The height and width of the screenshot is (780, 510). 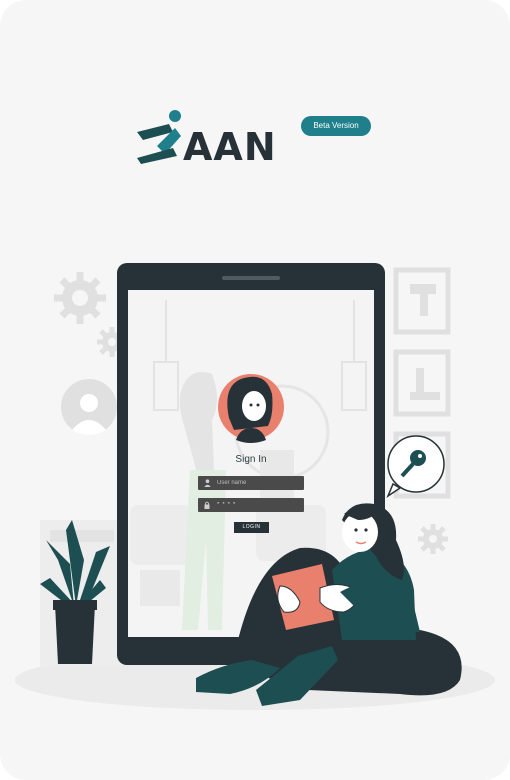 What do you see at coordinates (89, 407) in the screenshot?
I see `user-avatar-icon` at bounding box center [89, 407].